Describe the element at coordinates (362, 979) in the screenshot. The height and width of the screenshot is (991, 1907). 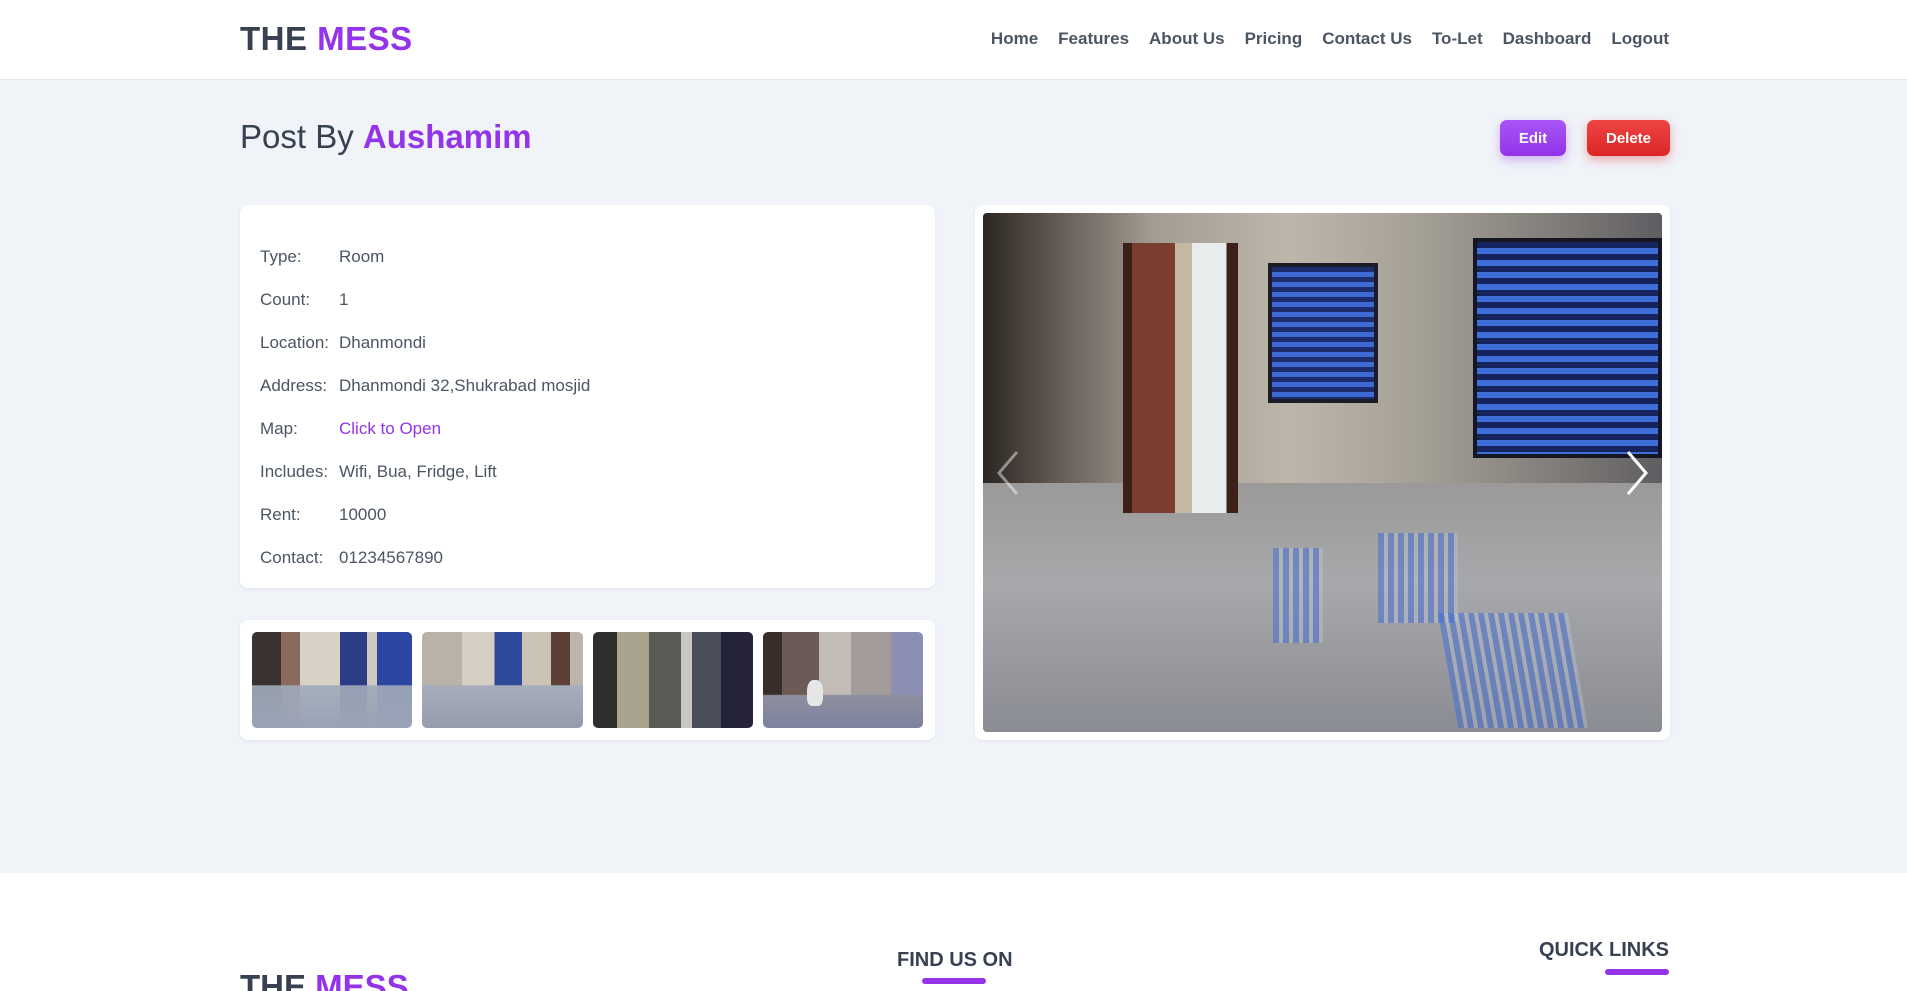
I see `footer-brand-part2: MESS` at that location.